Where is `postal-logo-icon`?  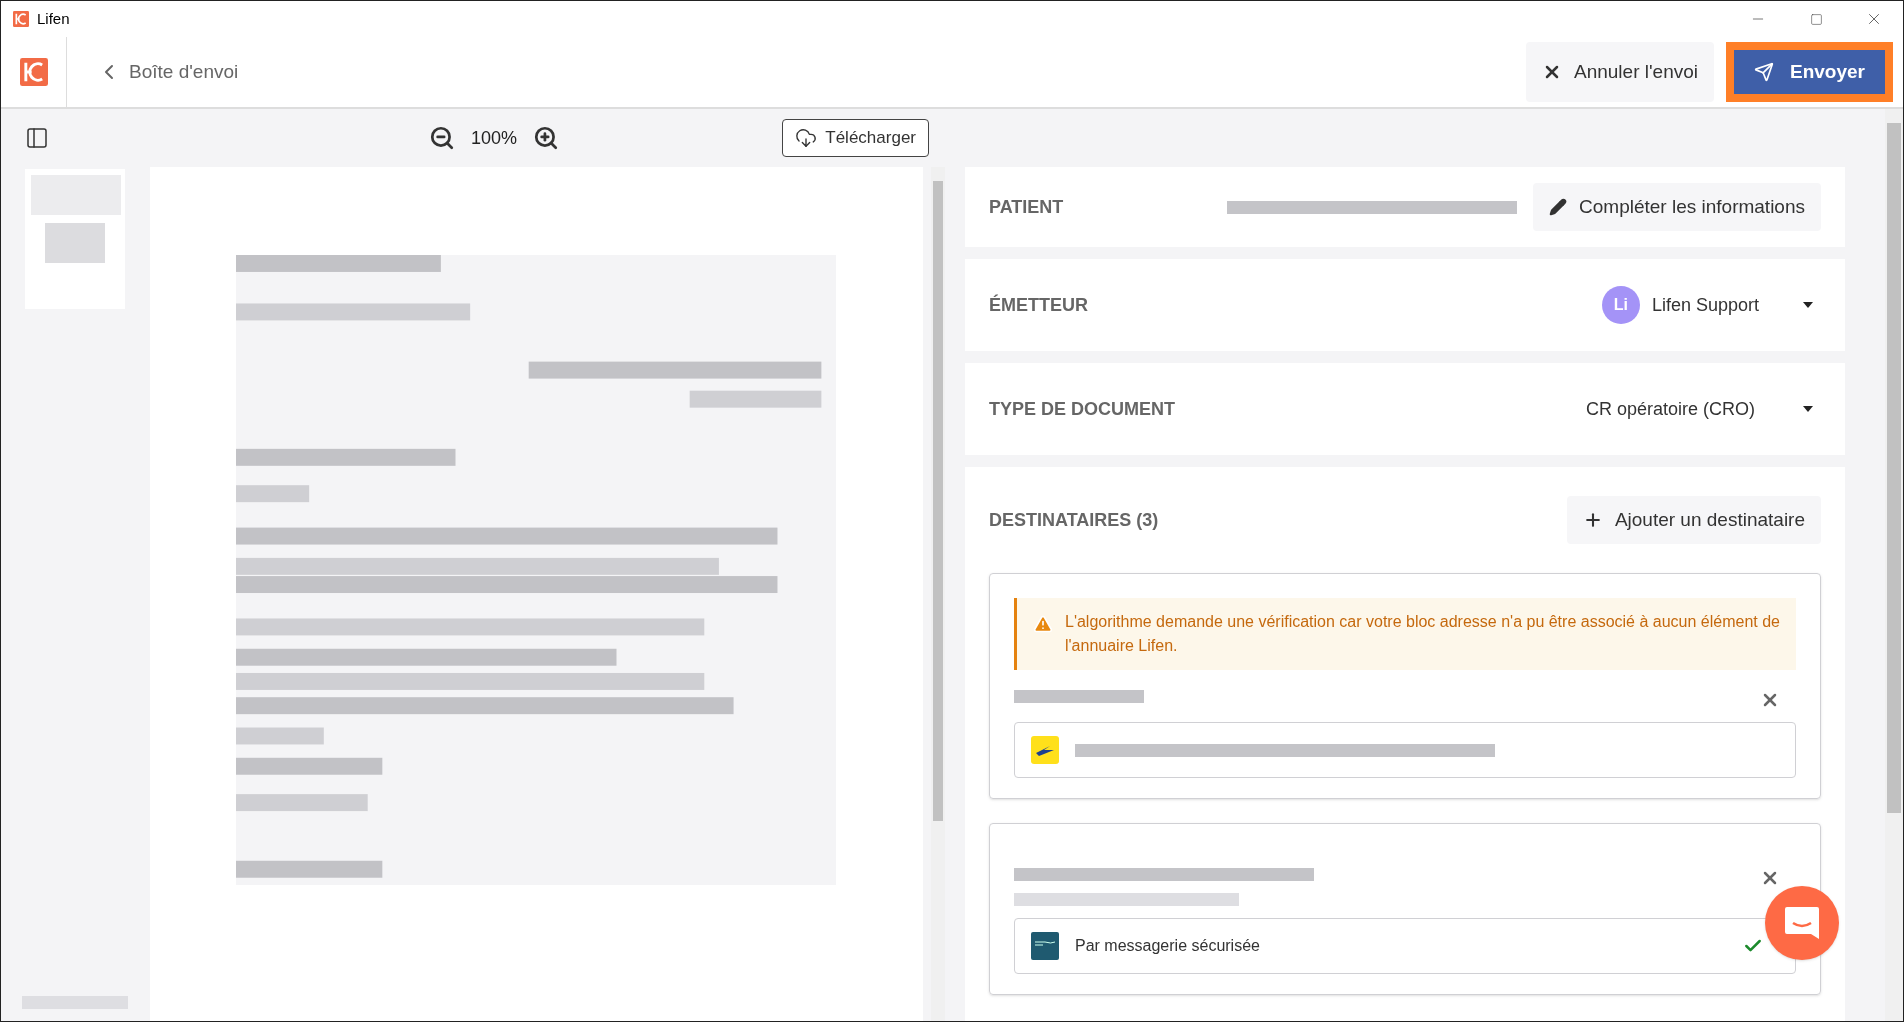
postal-logo-icon is located at coordinates (1045, 750).